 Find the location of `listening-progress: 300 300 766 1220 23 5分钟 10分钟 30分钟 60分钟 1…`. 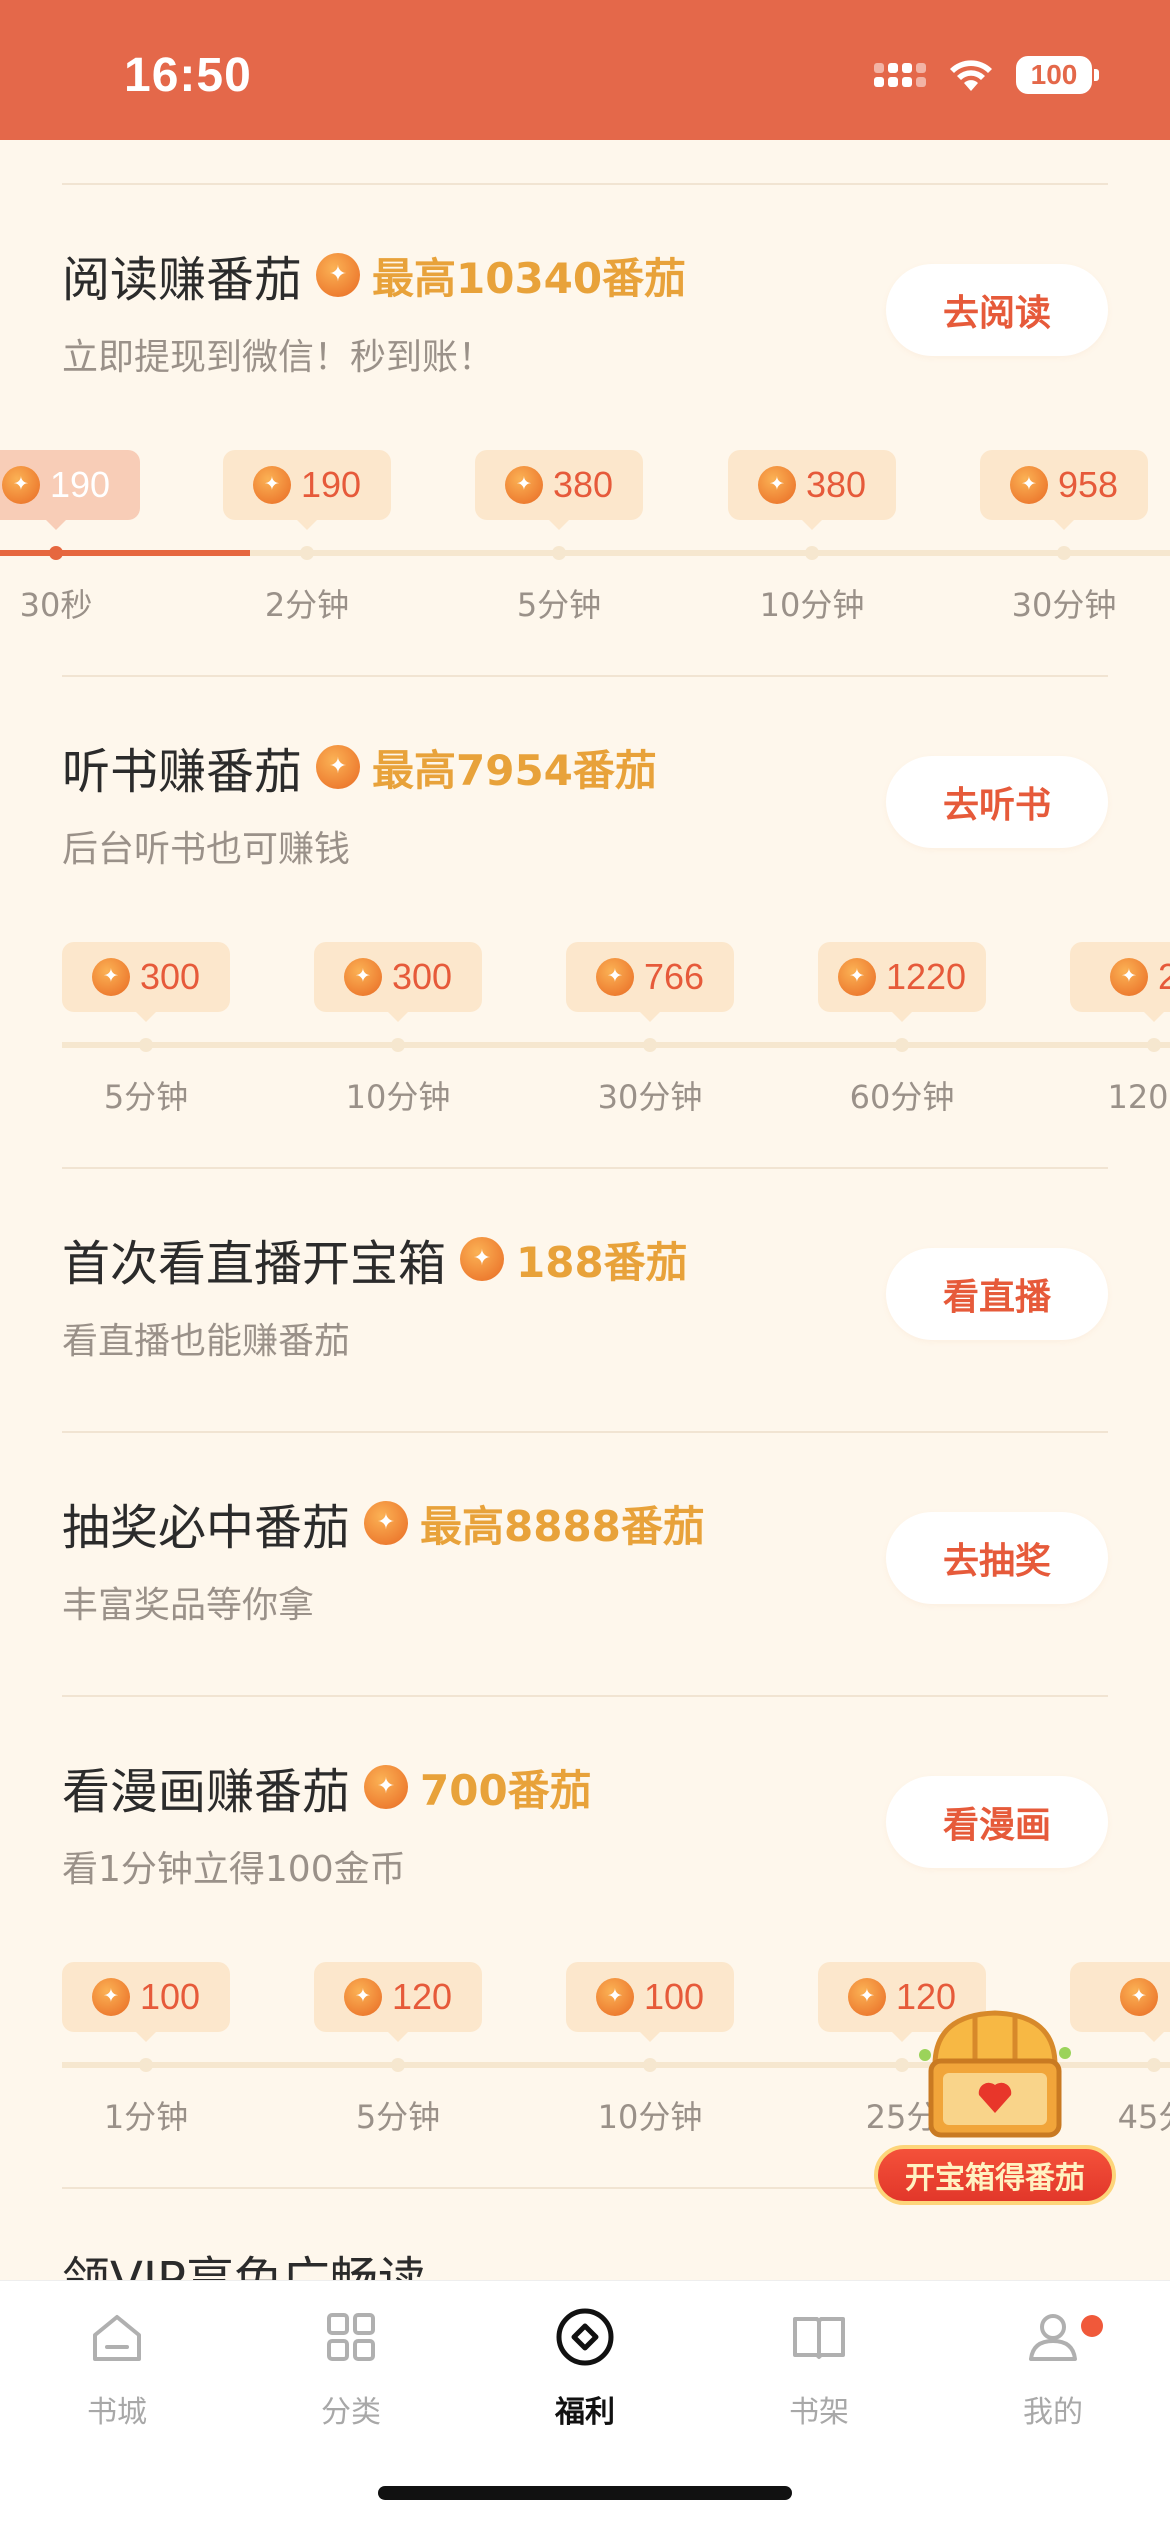

listening-progress: 300 300 766 1220 23 5分钟 10分钟 30分钟 60分钟 1… is located at coordinates (585, 1042).